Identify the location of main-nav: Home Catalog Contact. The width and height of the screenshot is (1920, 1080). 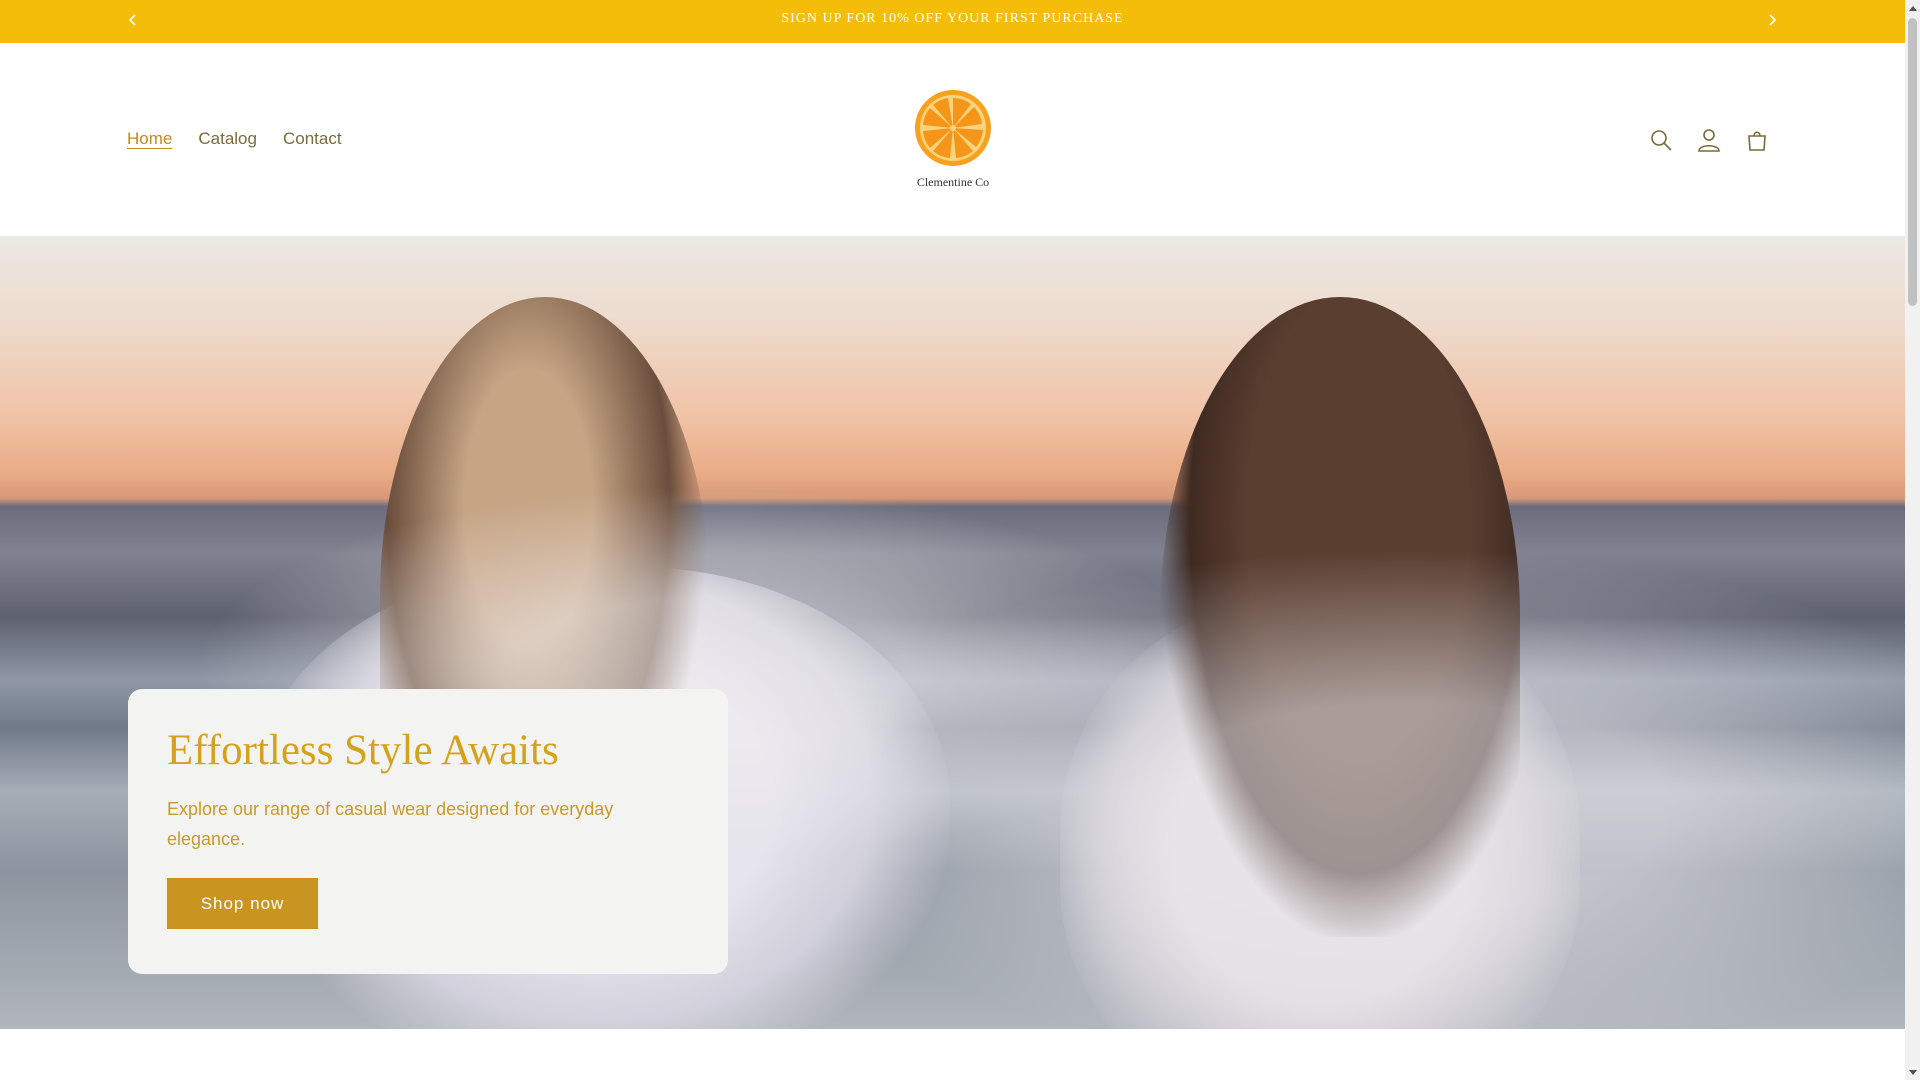
(234, 139).